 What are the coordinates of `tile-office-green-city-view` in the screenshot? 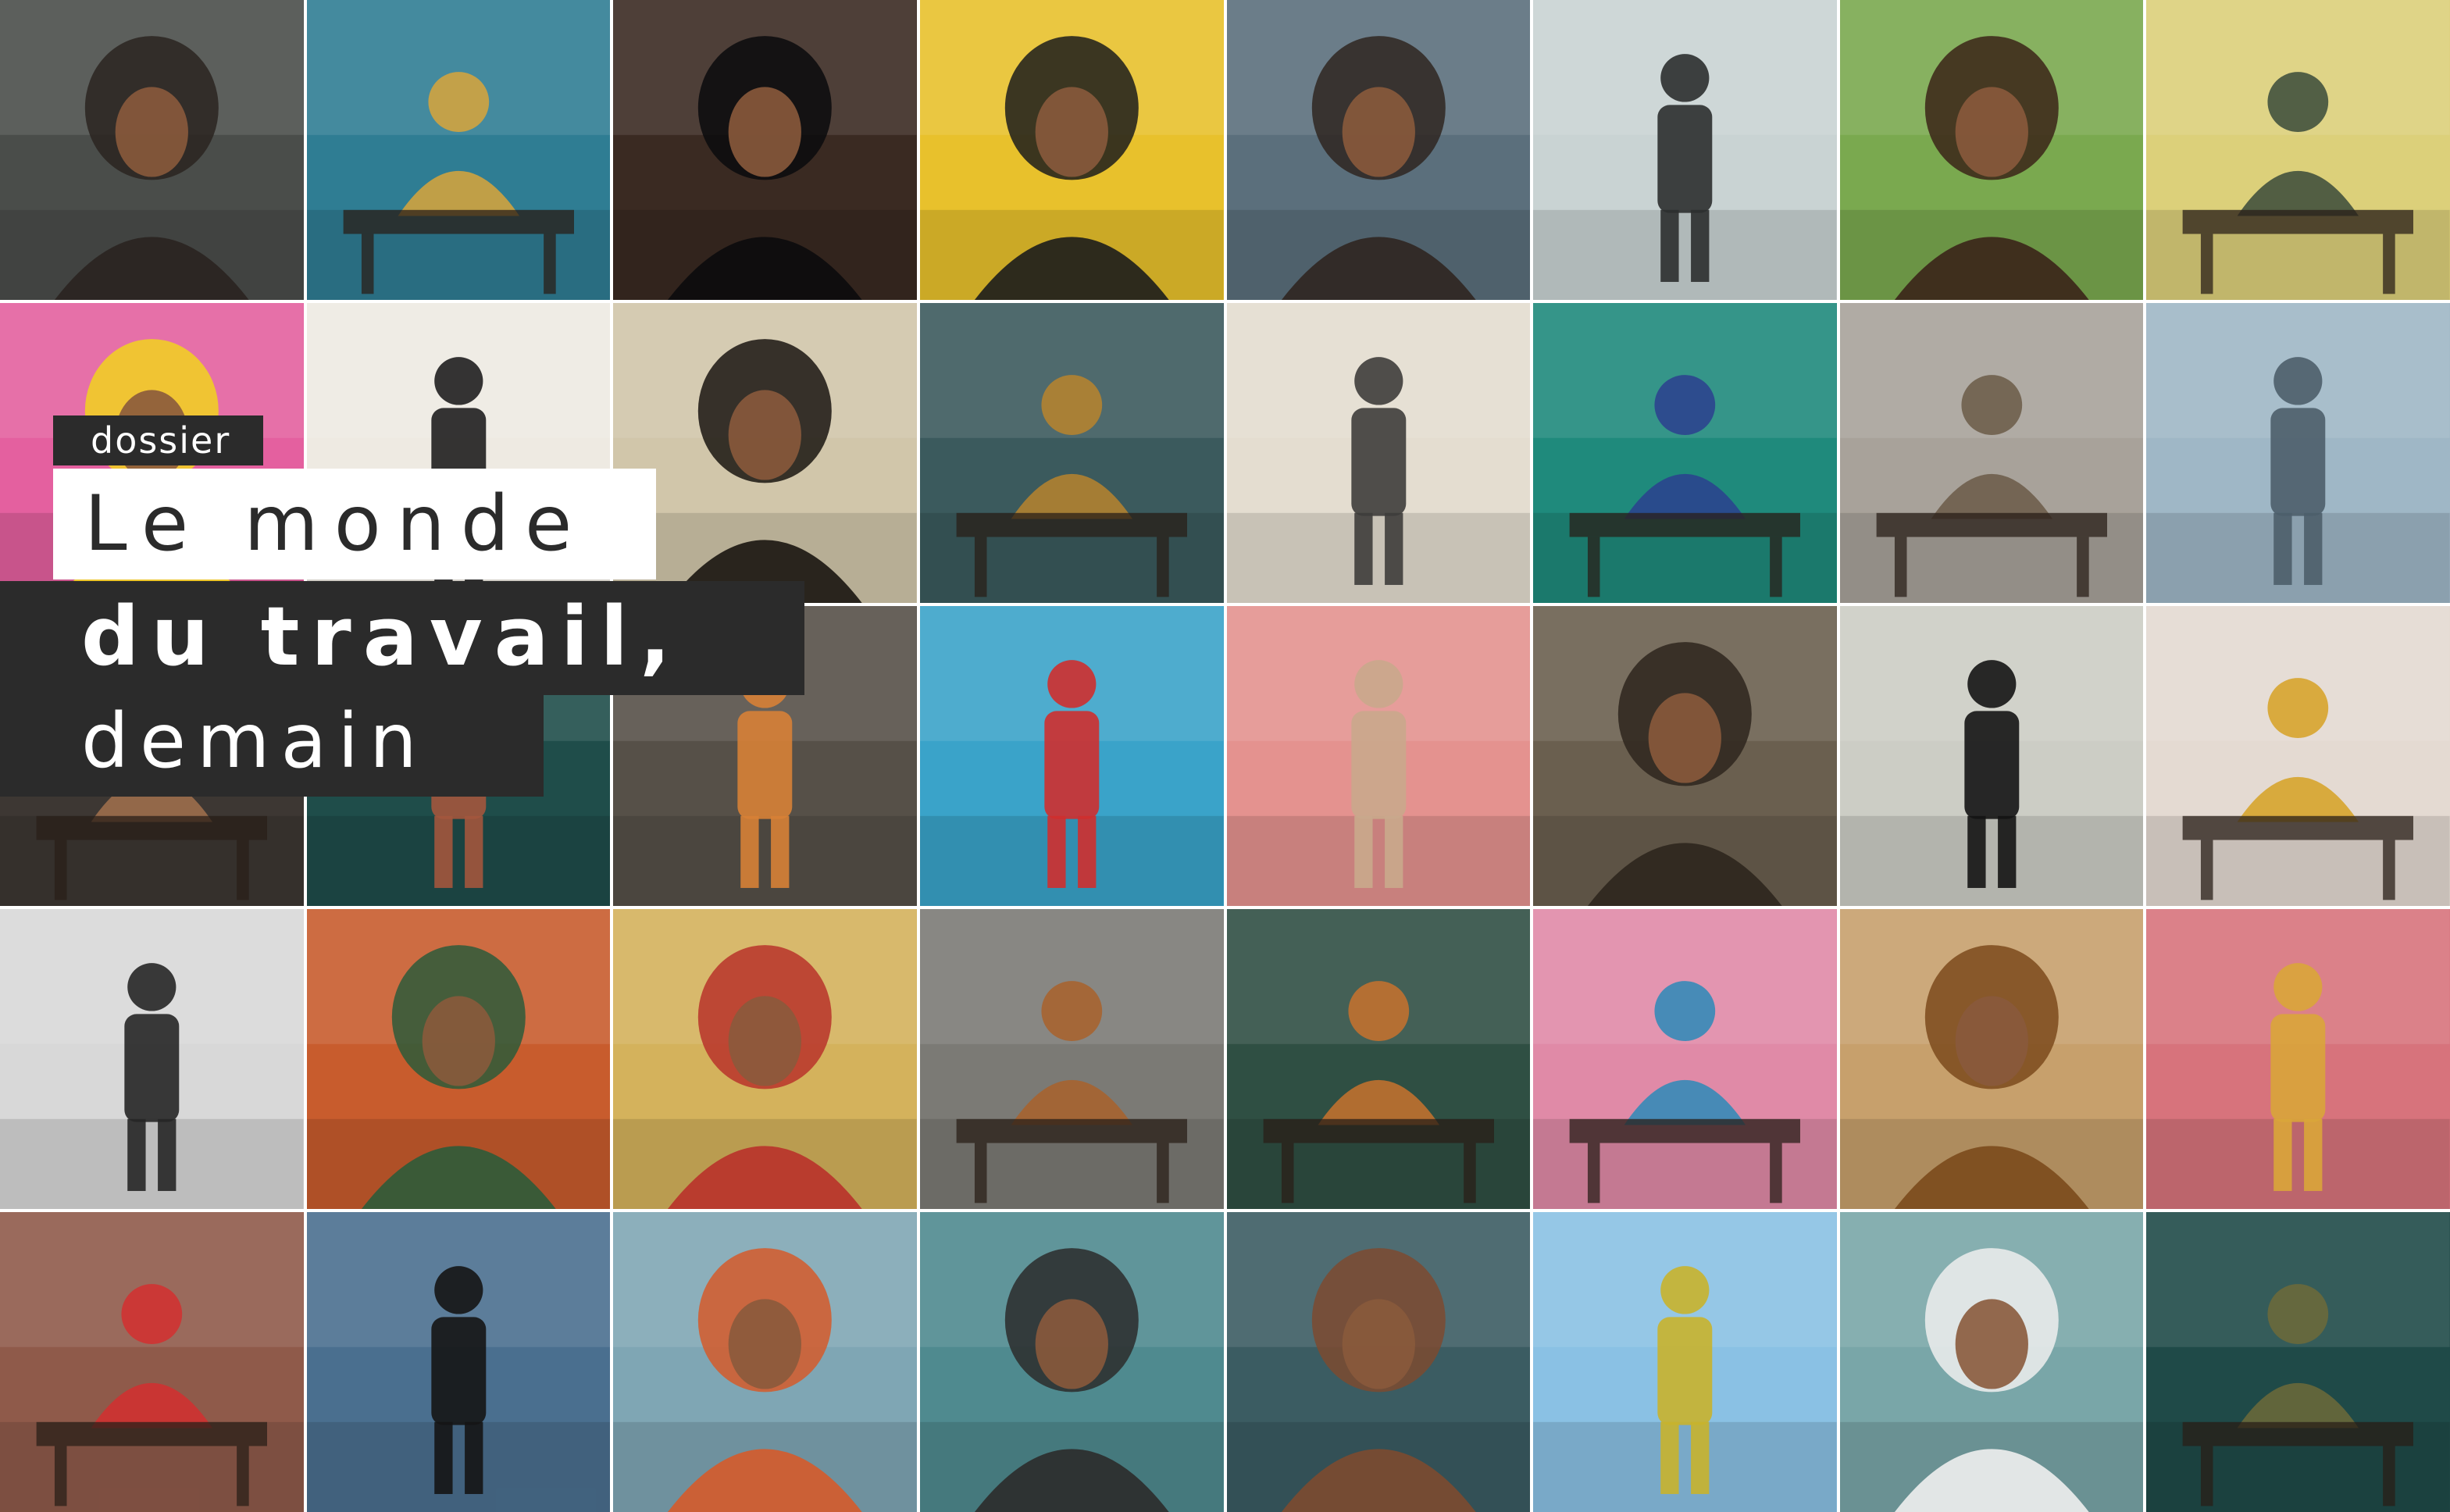 It's located at (1378, 1059).